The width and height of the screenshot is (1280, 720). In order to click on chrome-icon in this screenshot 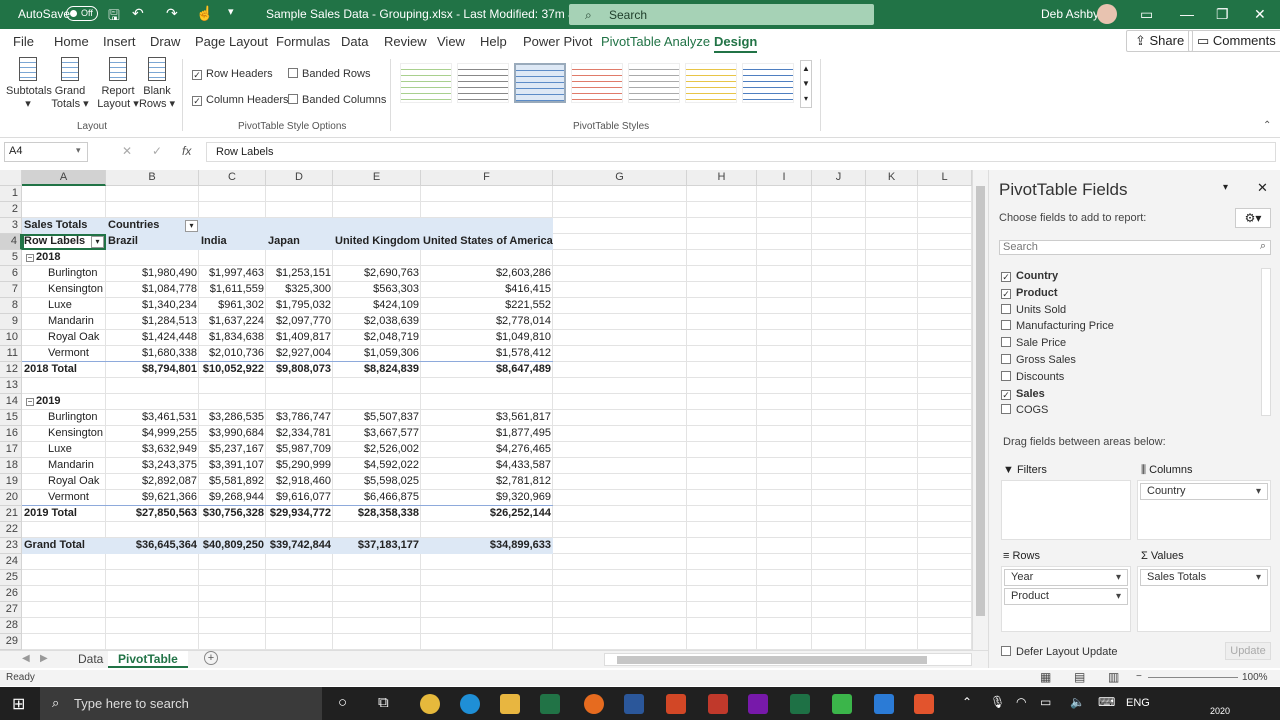, I will do `click(430, 704)`.